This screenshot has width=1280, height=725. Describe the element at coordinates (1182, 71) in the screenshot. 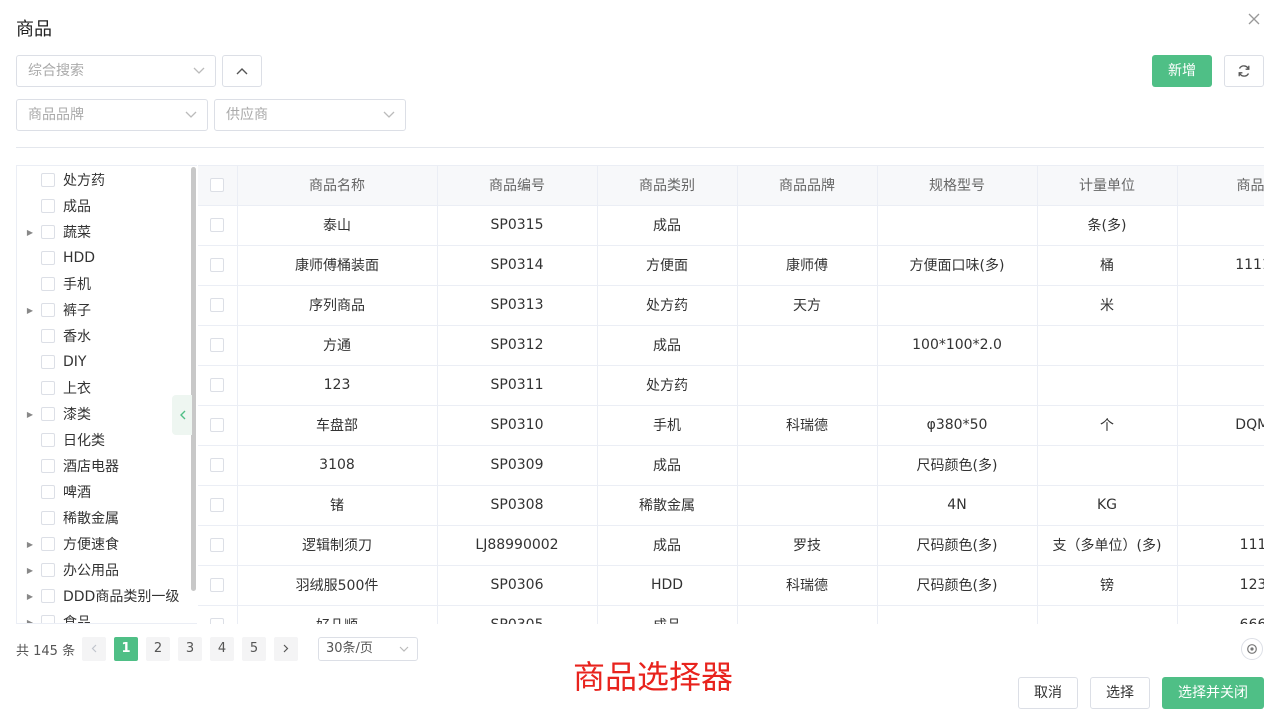

I see `add-button: 新增` at that location.